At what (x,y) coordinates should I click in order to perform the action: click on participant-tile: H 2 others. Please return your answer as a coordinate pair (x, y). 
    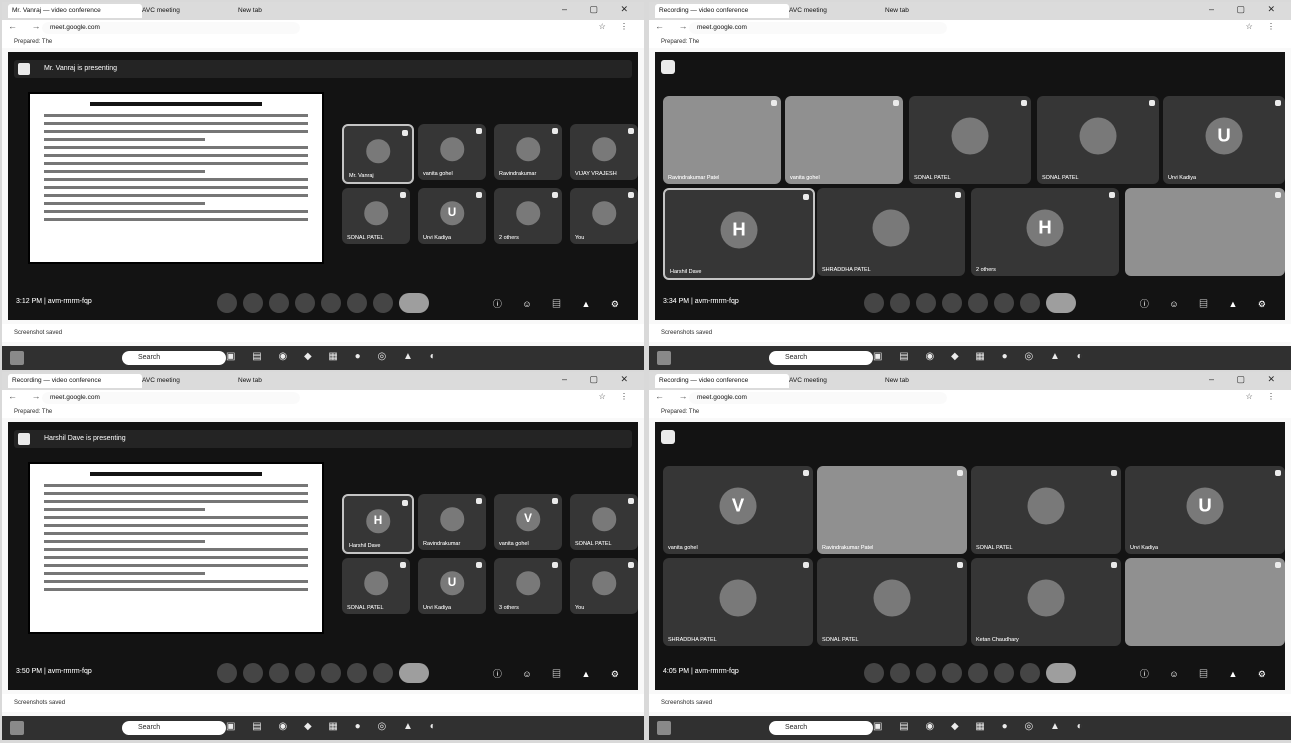
    Looking at the image, I should click on (1045, 232).